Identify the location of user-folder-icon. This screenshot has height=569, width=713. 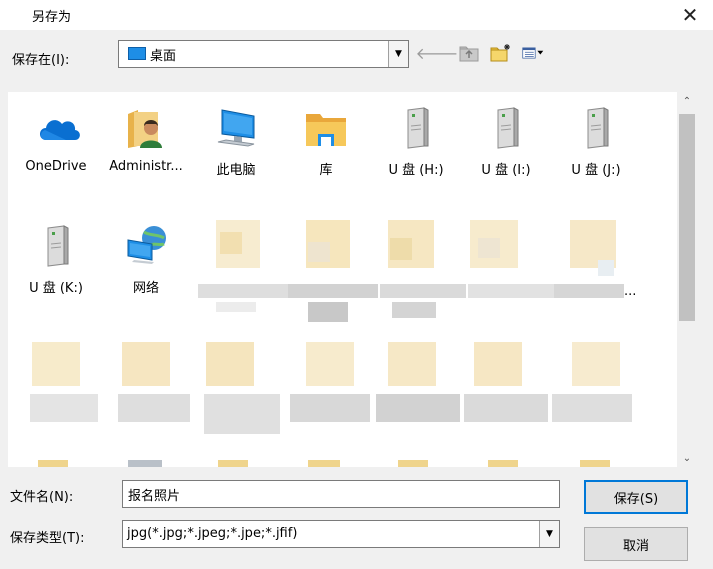
(145, 129).